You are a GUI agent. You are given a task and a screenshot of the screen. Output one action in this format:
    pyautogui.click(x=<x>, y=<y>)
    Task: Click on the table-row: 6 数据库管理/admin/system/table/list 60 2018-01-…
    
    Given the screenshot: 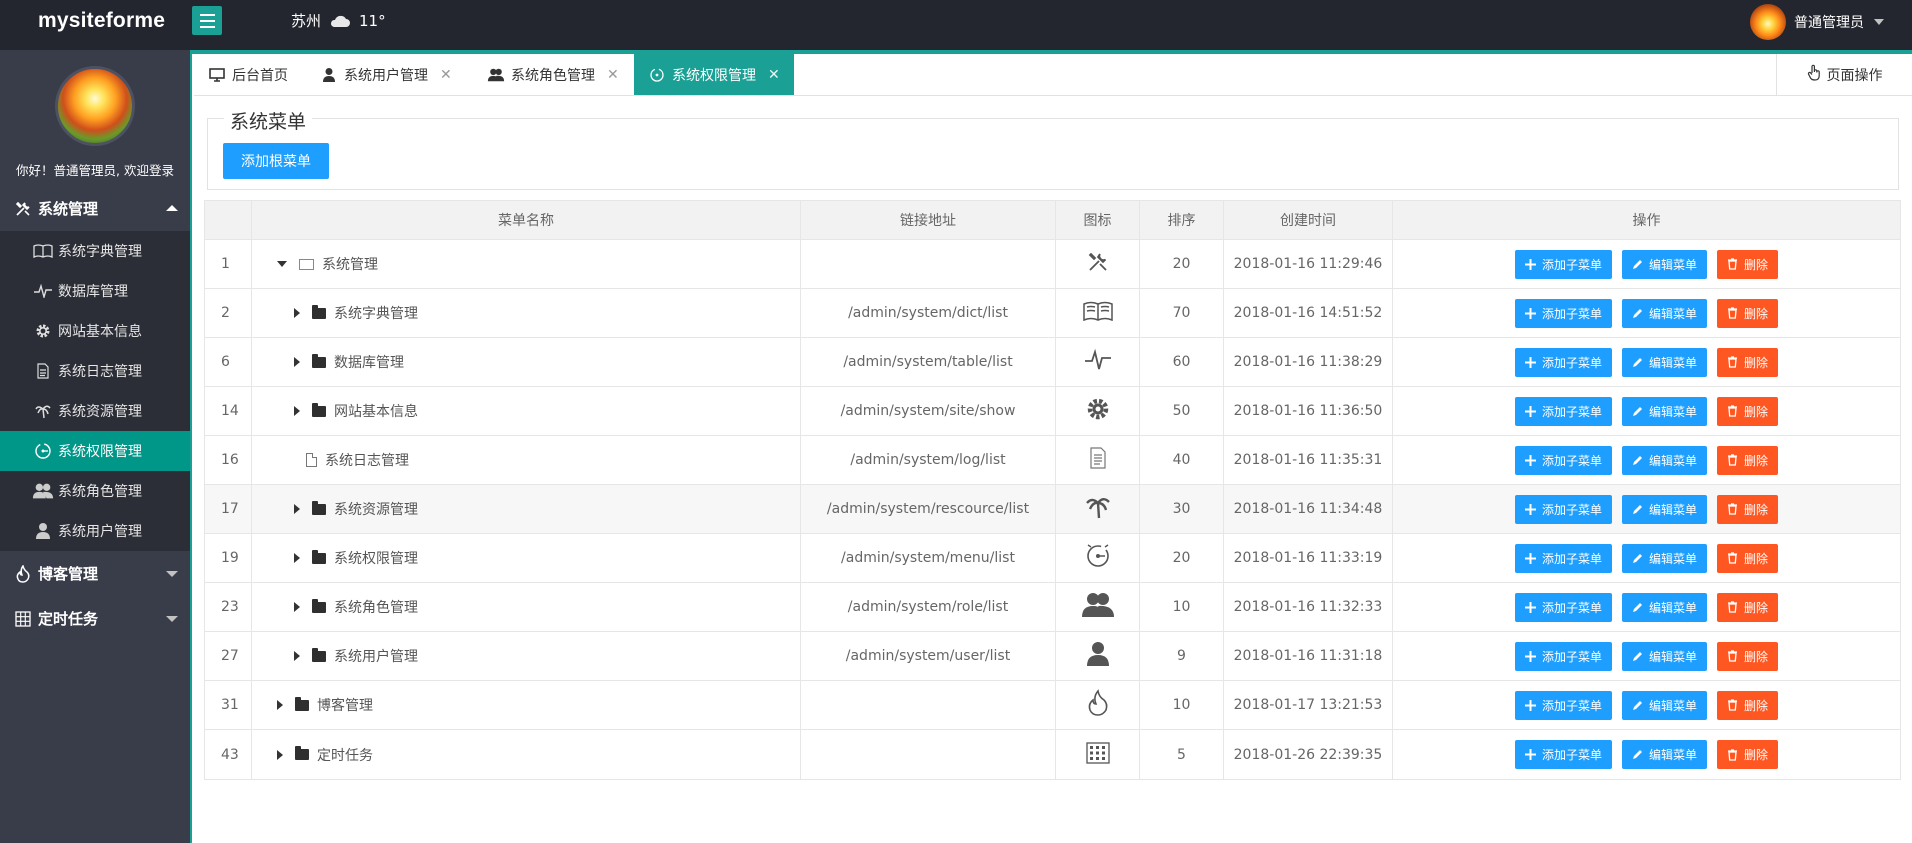 What is the action you would take?
    pyautogui.click(x=1052, y=362)
    